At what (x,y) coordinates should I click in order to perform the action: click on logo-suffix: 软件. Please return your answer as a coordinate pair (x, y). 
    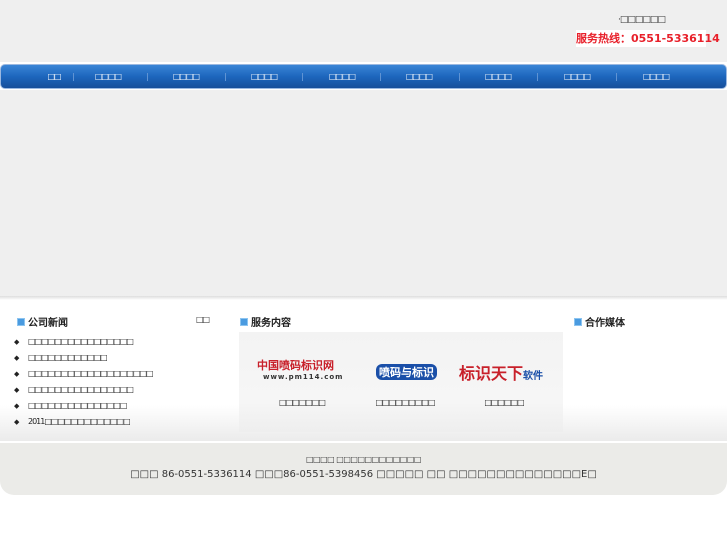
    Looking at the image, I should click on (533, 376).